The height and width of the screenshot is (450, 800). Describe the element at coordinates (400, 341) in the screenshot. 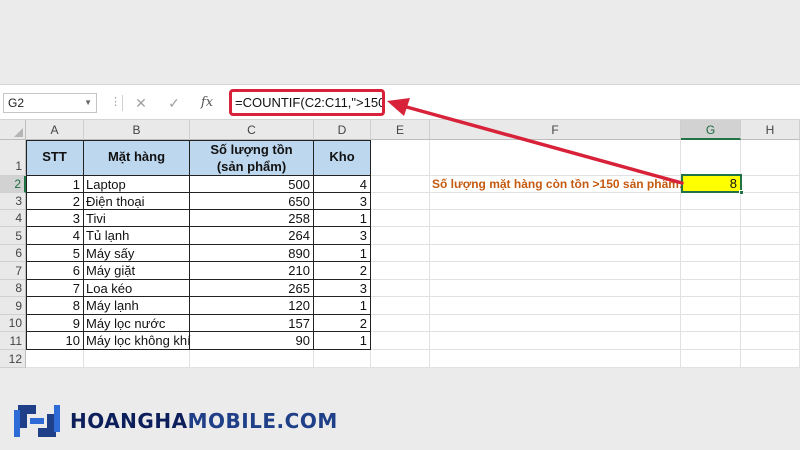

I see `cell-e11` at that location.